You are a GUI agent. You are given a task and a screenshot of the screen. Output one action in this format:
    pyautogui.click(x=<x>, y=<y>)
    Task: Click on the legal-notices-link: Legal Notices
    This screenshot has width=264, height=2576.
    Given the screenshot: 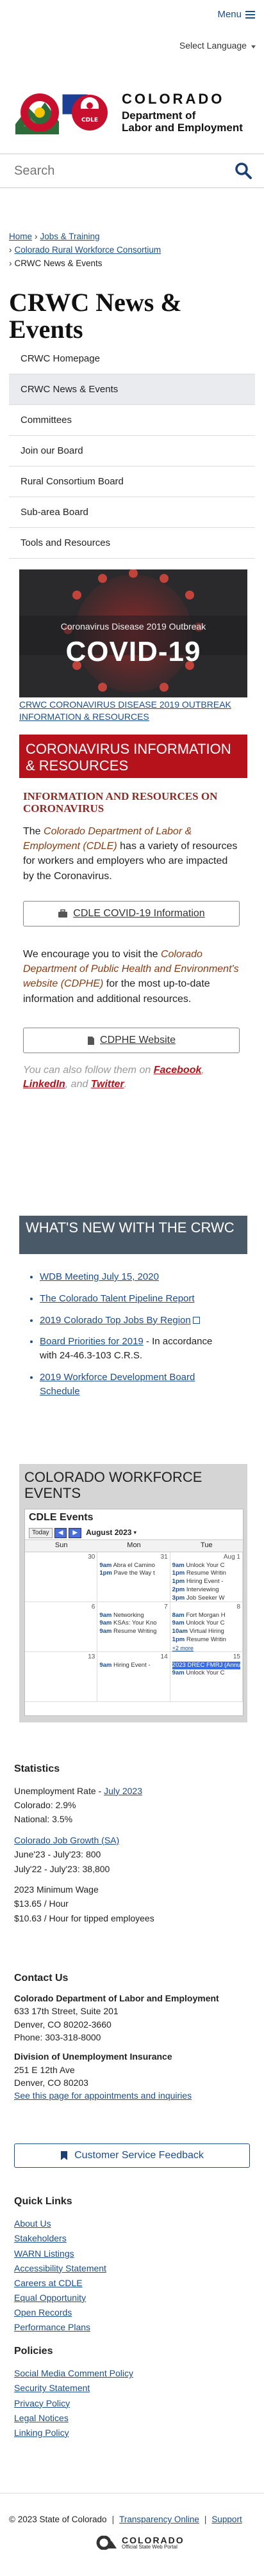 What is the action you would take?
    pyautogui.click(x=41, y=2418)
    